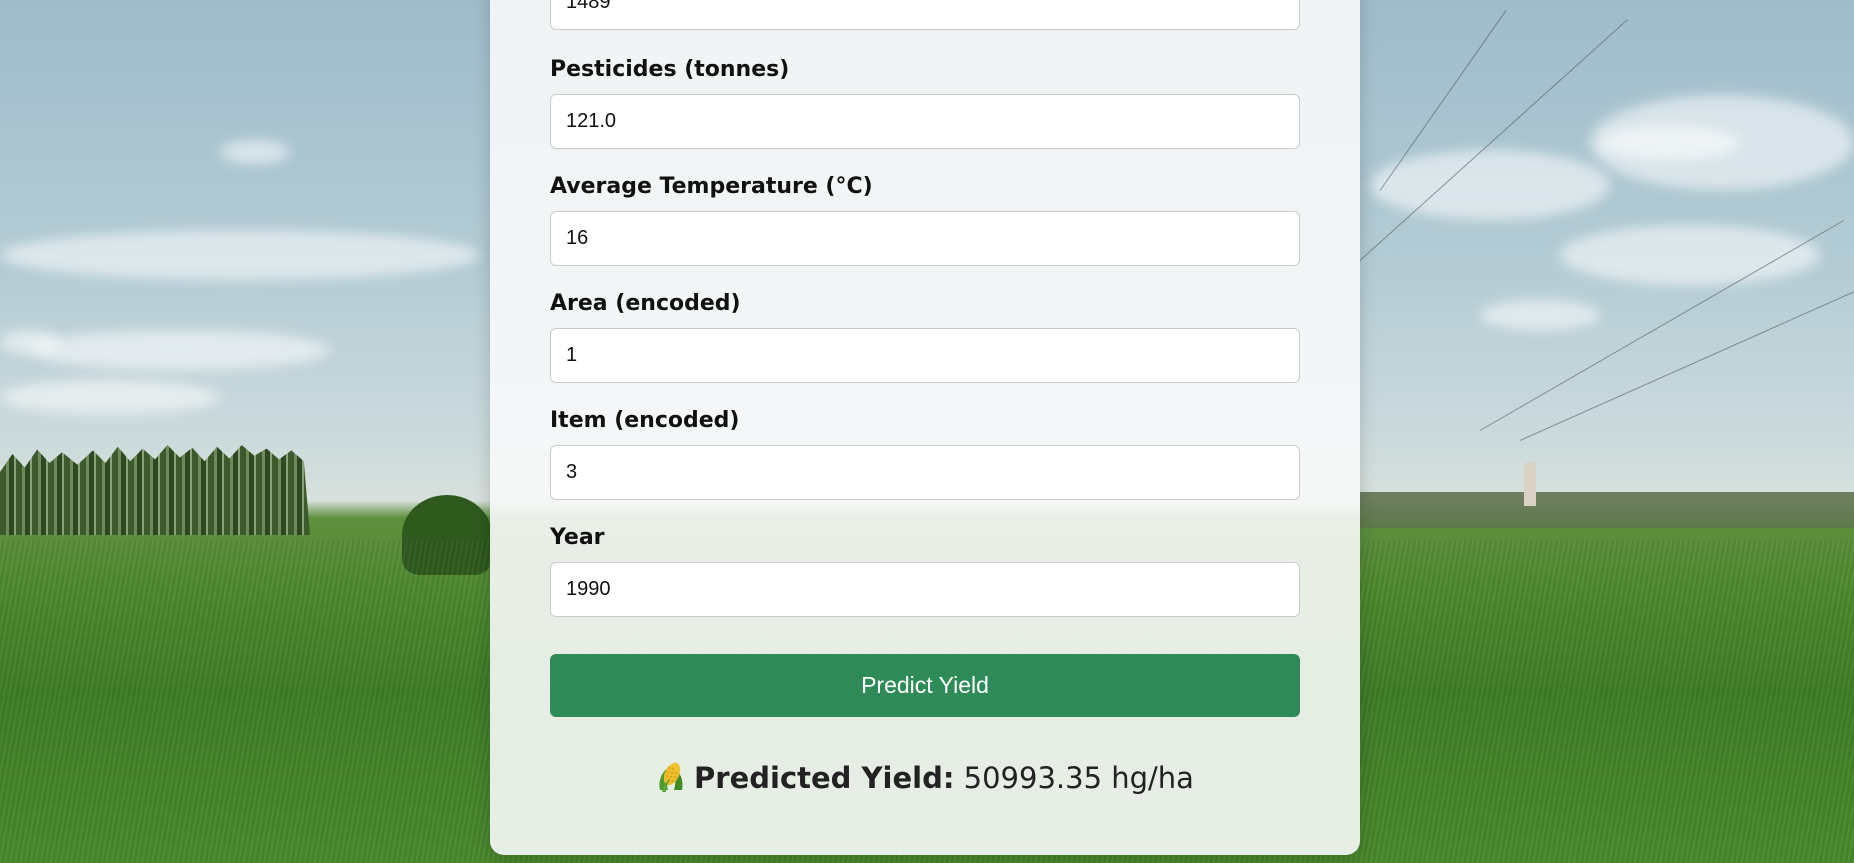 The width and height of the screenshot is (1854, 863). I want to click on pesticides-input: 121.0, so click(925, 121).